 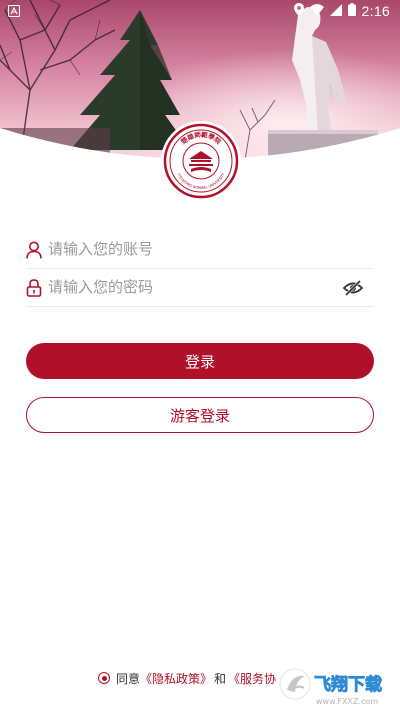 I want to click on lock-icon, so click(x=34, y=287).